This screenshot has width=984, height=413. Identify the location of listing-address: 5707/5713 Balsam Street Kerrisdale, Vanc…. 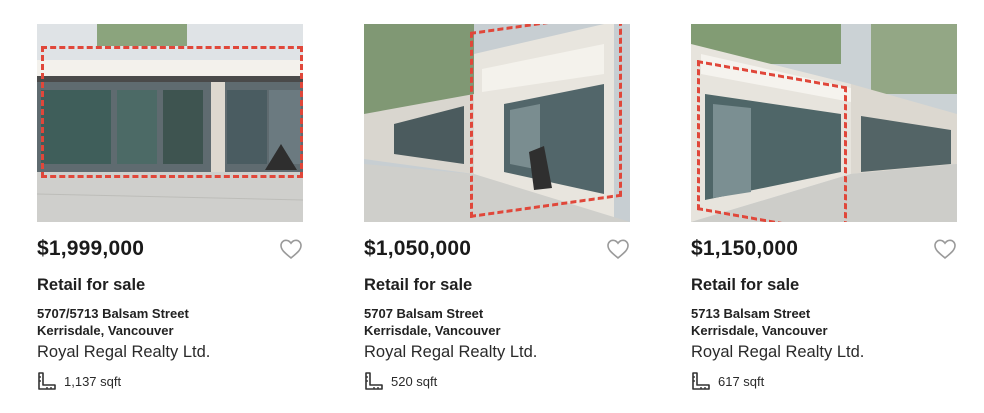
(170, 322).